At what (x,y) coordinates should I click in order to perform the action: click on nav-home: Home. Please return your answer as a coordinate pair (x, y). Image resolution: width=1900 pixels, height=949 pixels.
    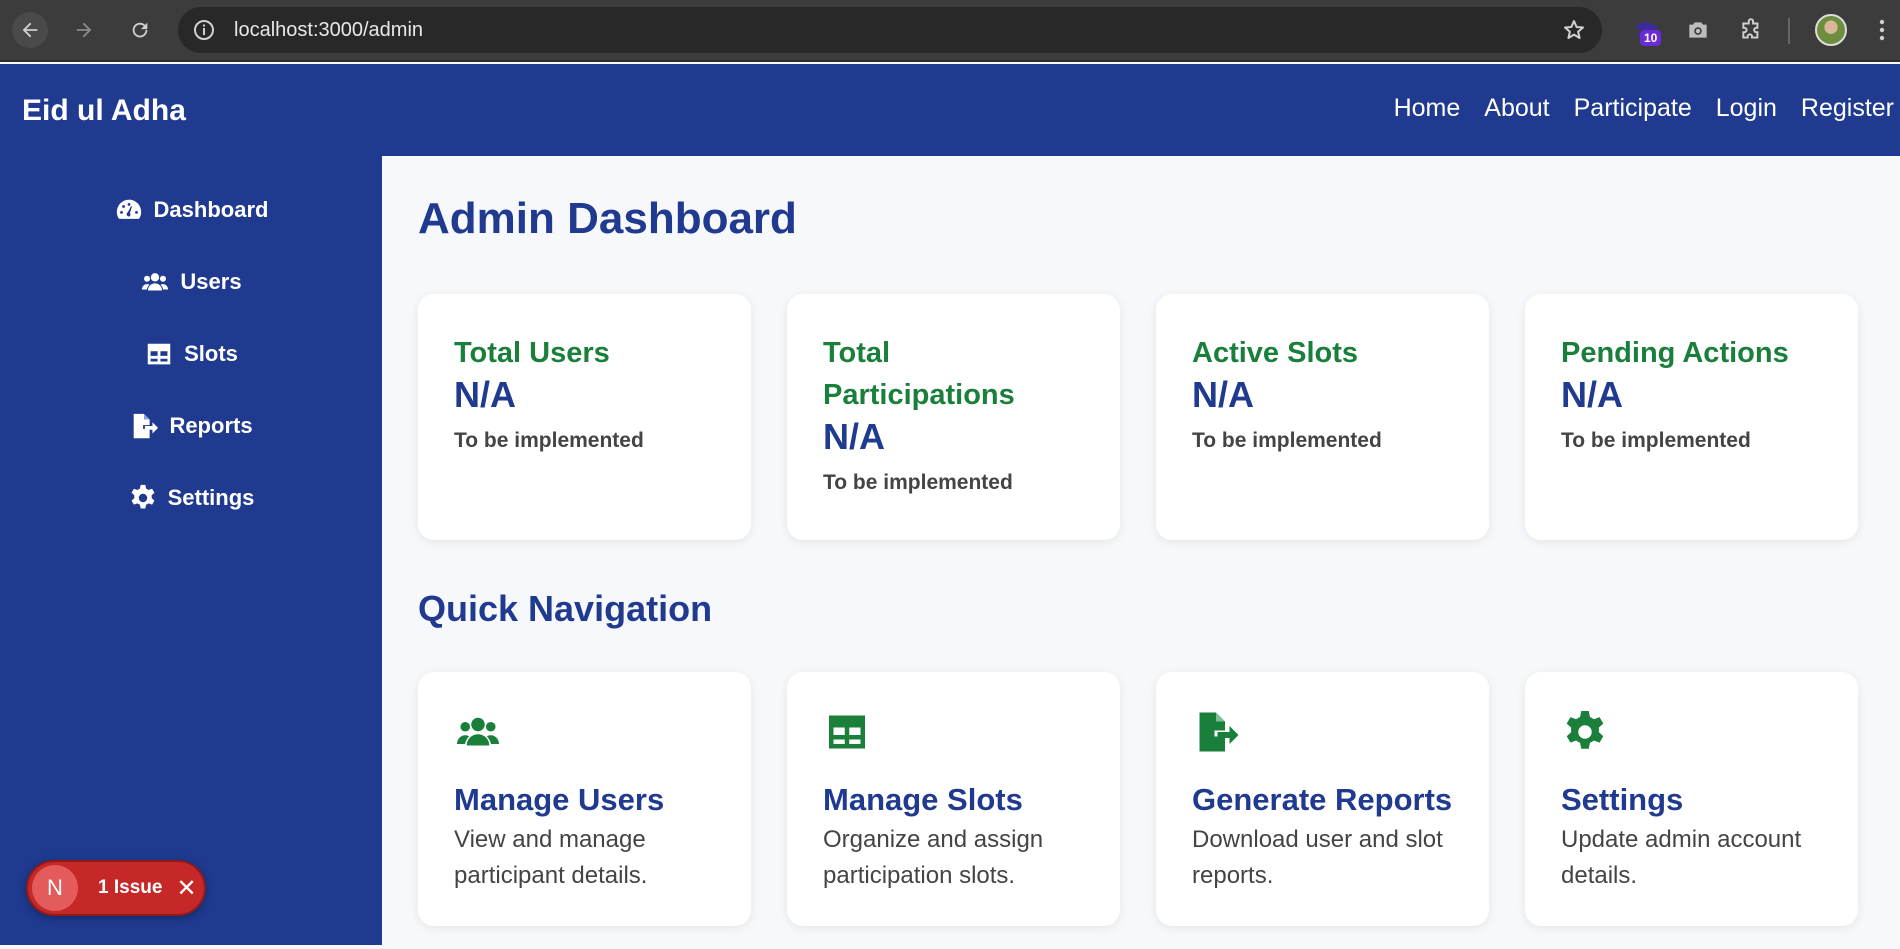
    Looking at the image, I should click on (1427, 108).